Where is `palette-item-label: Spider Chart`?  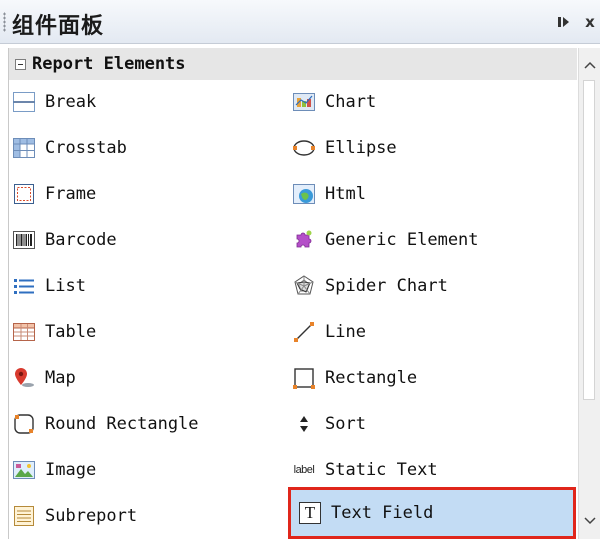 palette-item-label: Spider Chart is located at coordinates (386, 286).